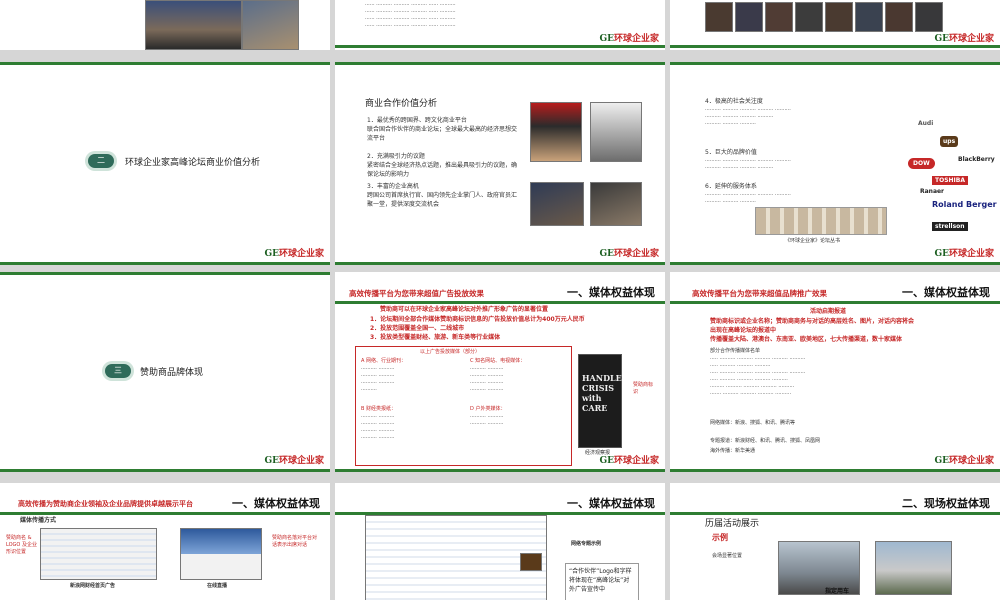  I want to click on history-title: 历届活动展示, so click(732, 524).